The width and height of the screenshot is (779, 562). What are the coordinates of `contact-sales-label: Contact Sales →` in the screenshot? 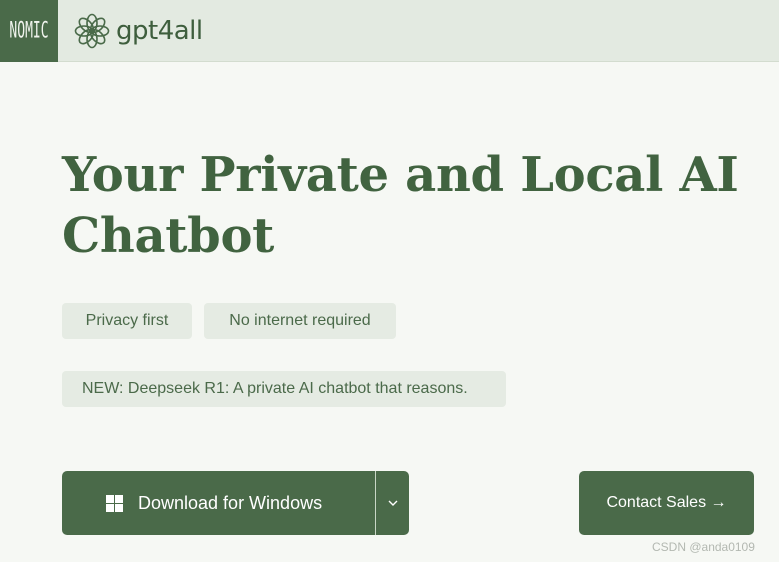 It's located at (666, 502).